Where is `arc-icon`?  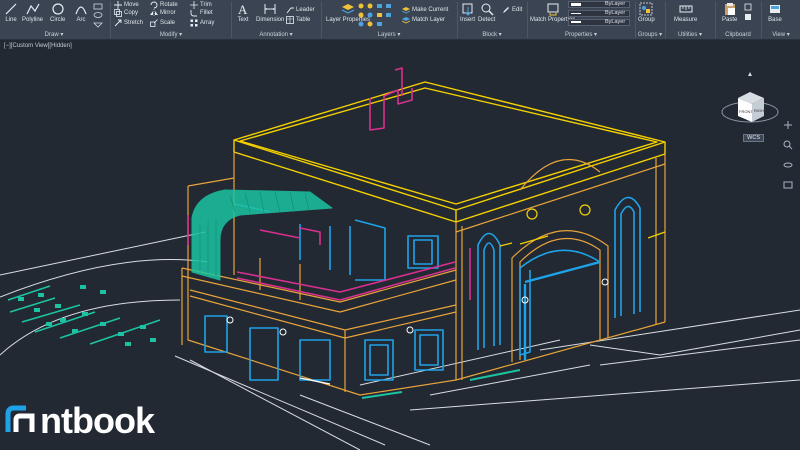 arc-icon is located at coordinates (81, 10).